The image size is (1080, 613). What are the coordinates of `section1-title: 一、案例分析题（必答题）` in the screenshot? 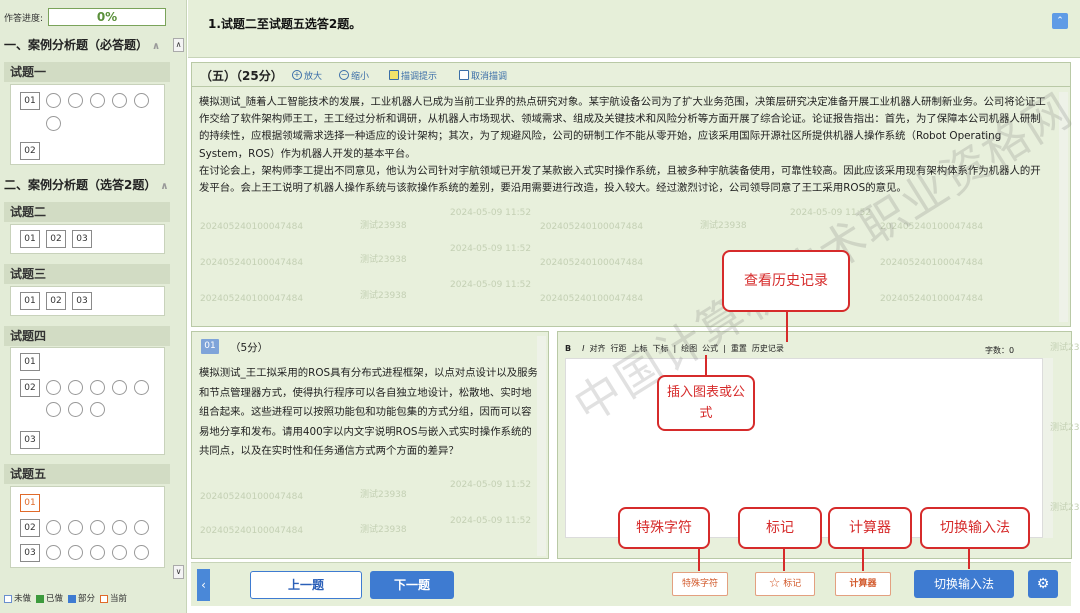 It's located at (76, 45).